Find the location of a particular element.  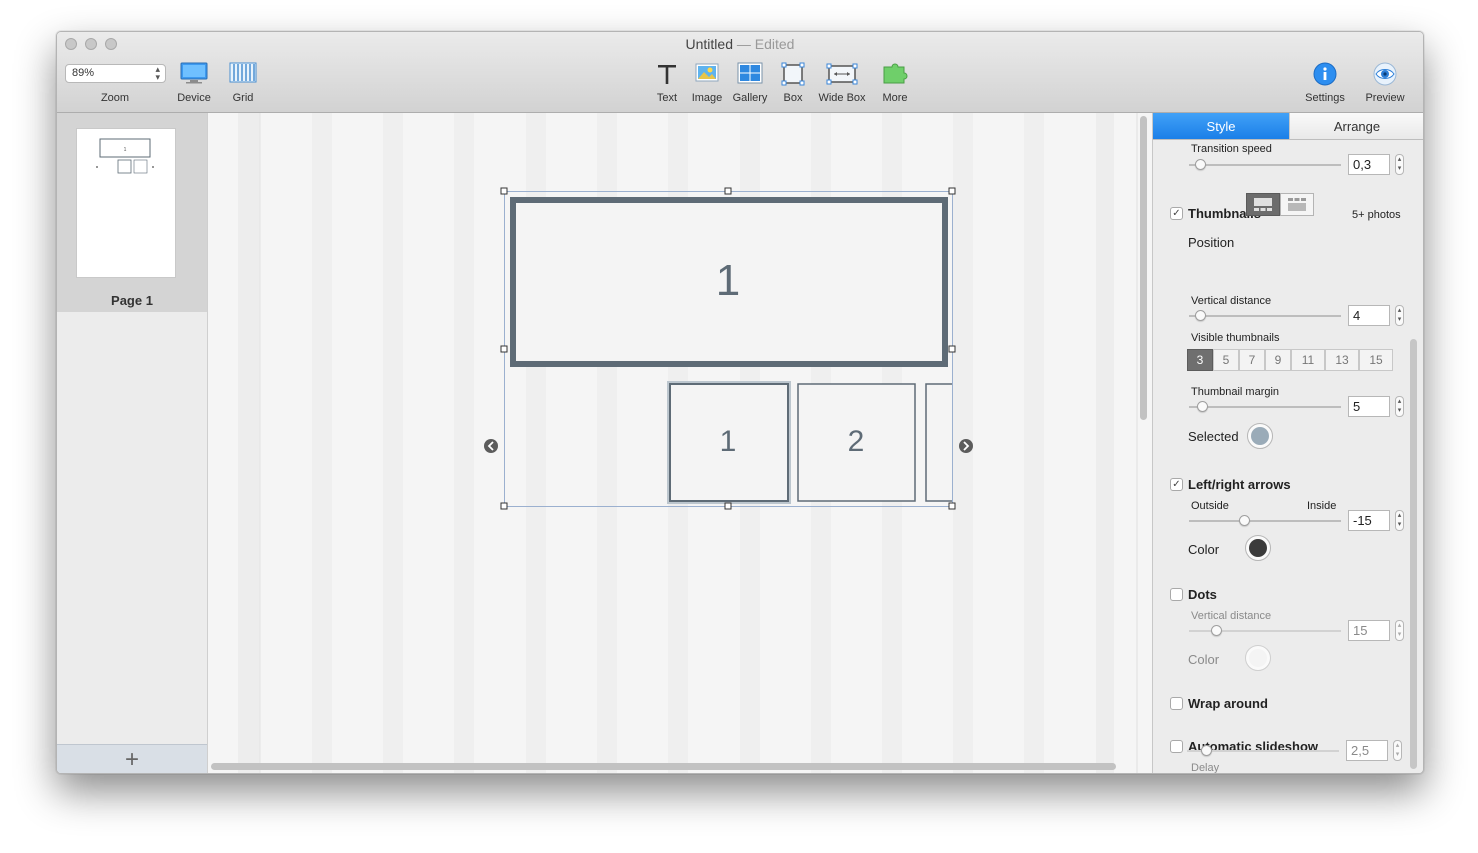

preview-button is located at coordinates (1385, 77).